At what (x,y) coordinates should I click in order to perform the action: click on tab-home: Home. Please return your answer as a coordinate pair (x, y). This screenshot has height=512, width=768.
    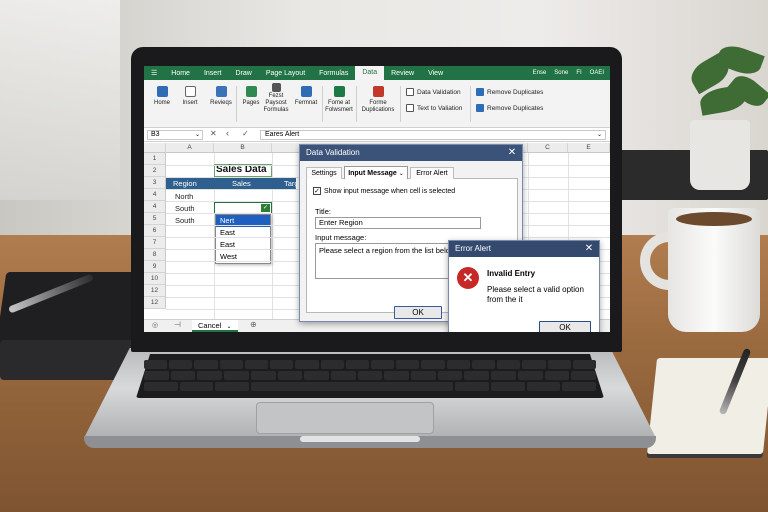
    Looking at the image, I should click on (180, 73).